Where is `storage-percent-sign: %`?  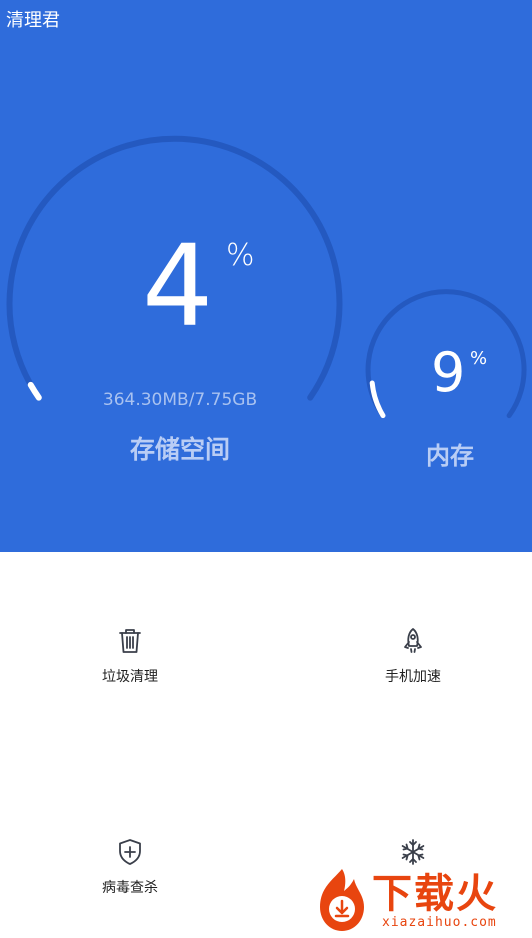
storage-percent-sign: % is located at coordinates (240, 255).